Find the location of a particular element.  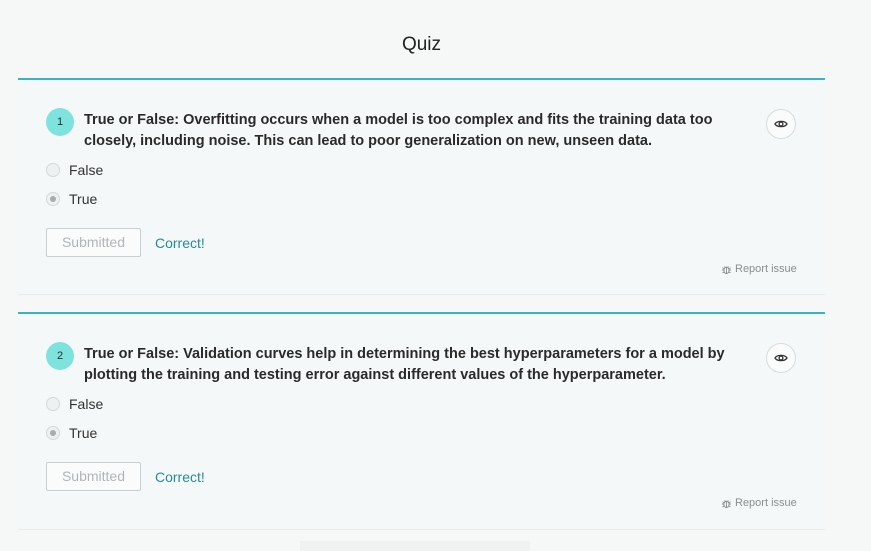

page-title: Quiz is located at coordinates (421, 44).